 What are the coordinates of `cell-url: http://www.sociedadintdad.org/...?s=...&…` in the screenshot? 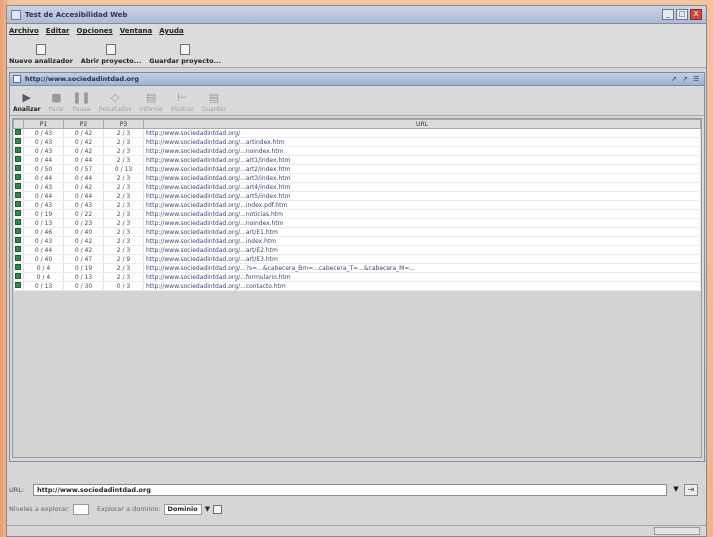 It's located at (422, 268).